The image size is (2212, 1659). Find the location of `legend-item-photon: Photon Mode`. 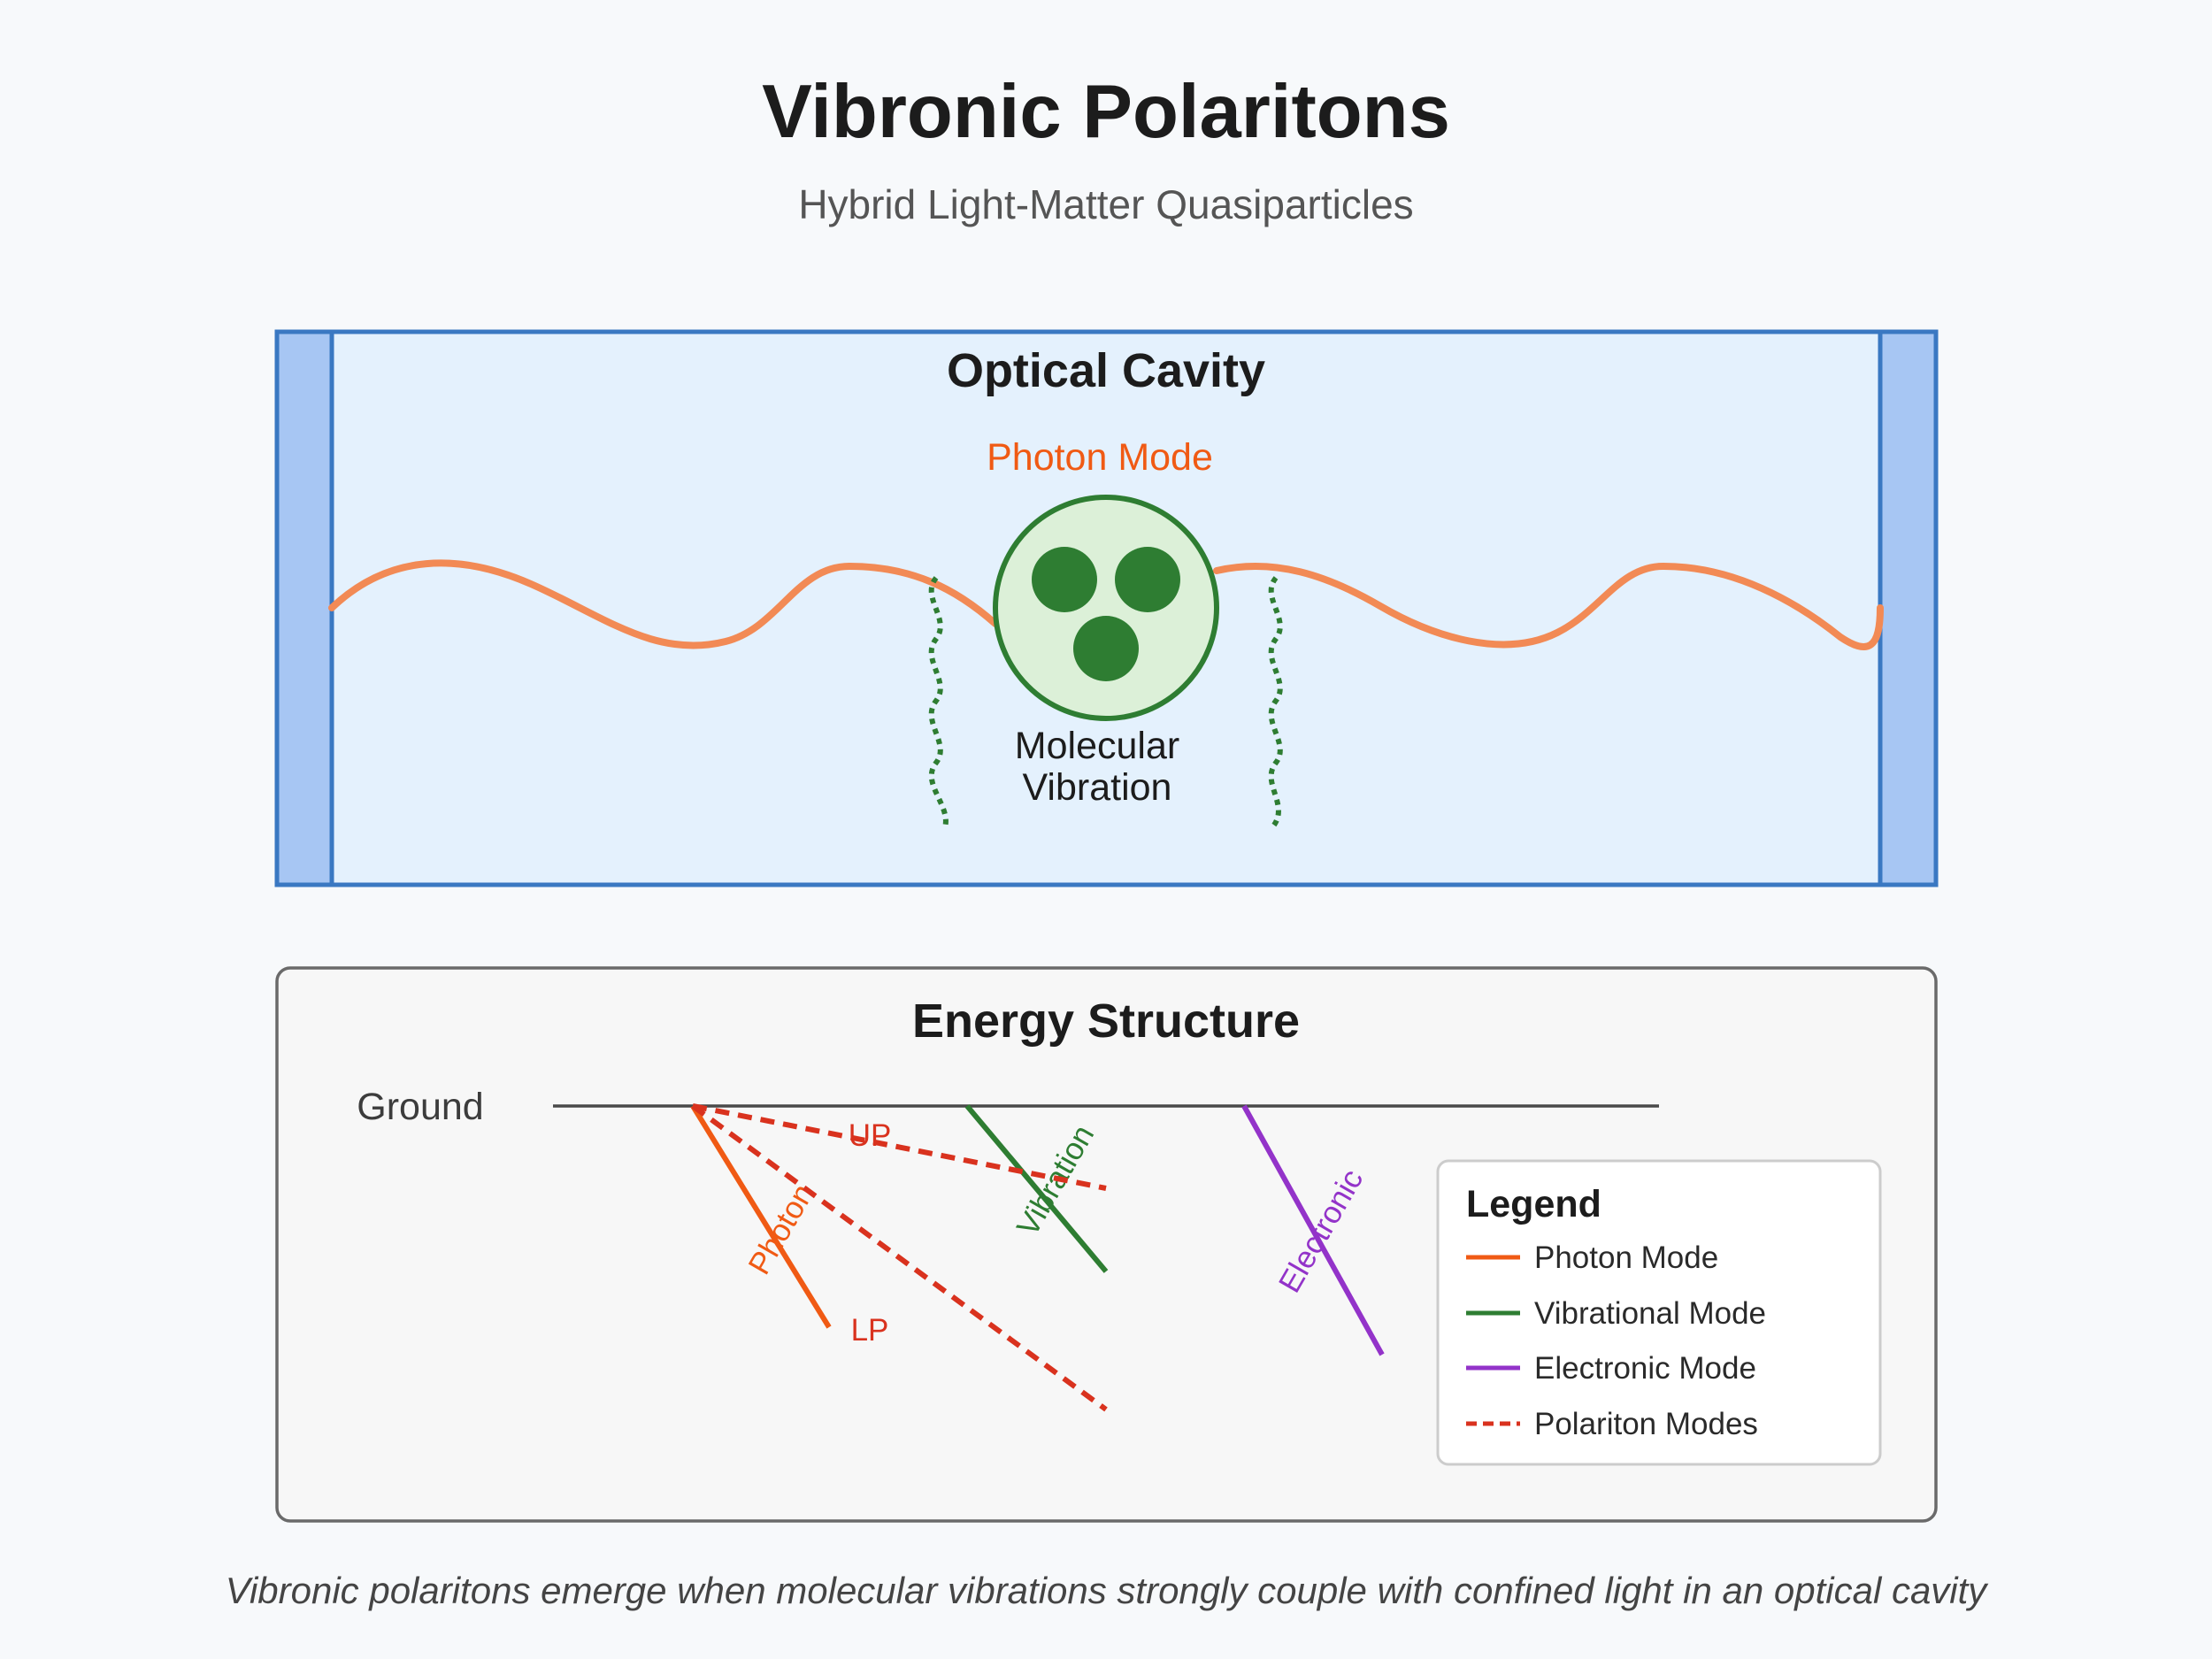

legend-item-photon: Photon Mode is located at coordinates (1626, 1257).